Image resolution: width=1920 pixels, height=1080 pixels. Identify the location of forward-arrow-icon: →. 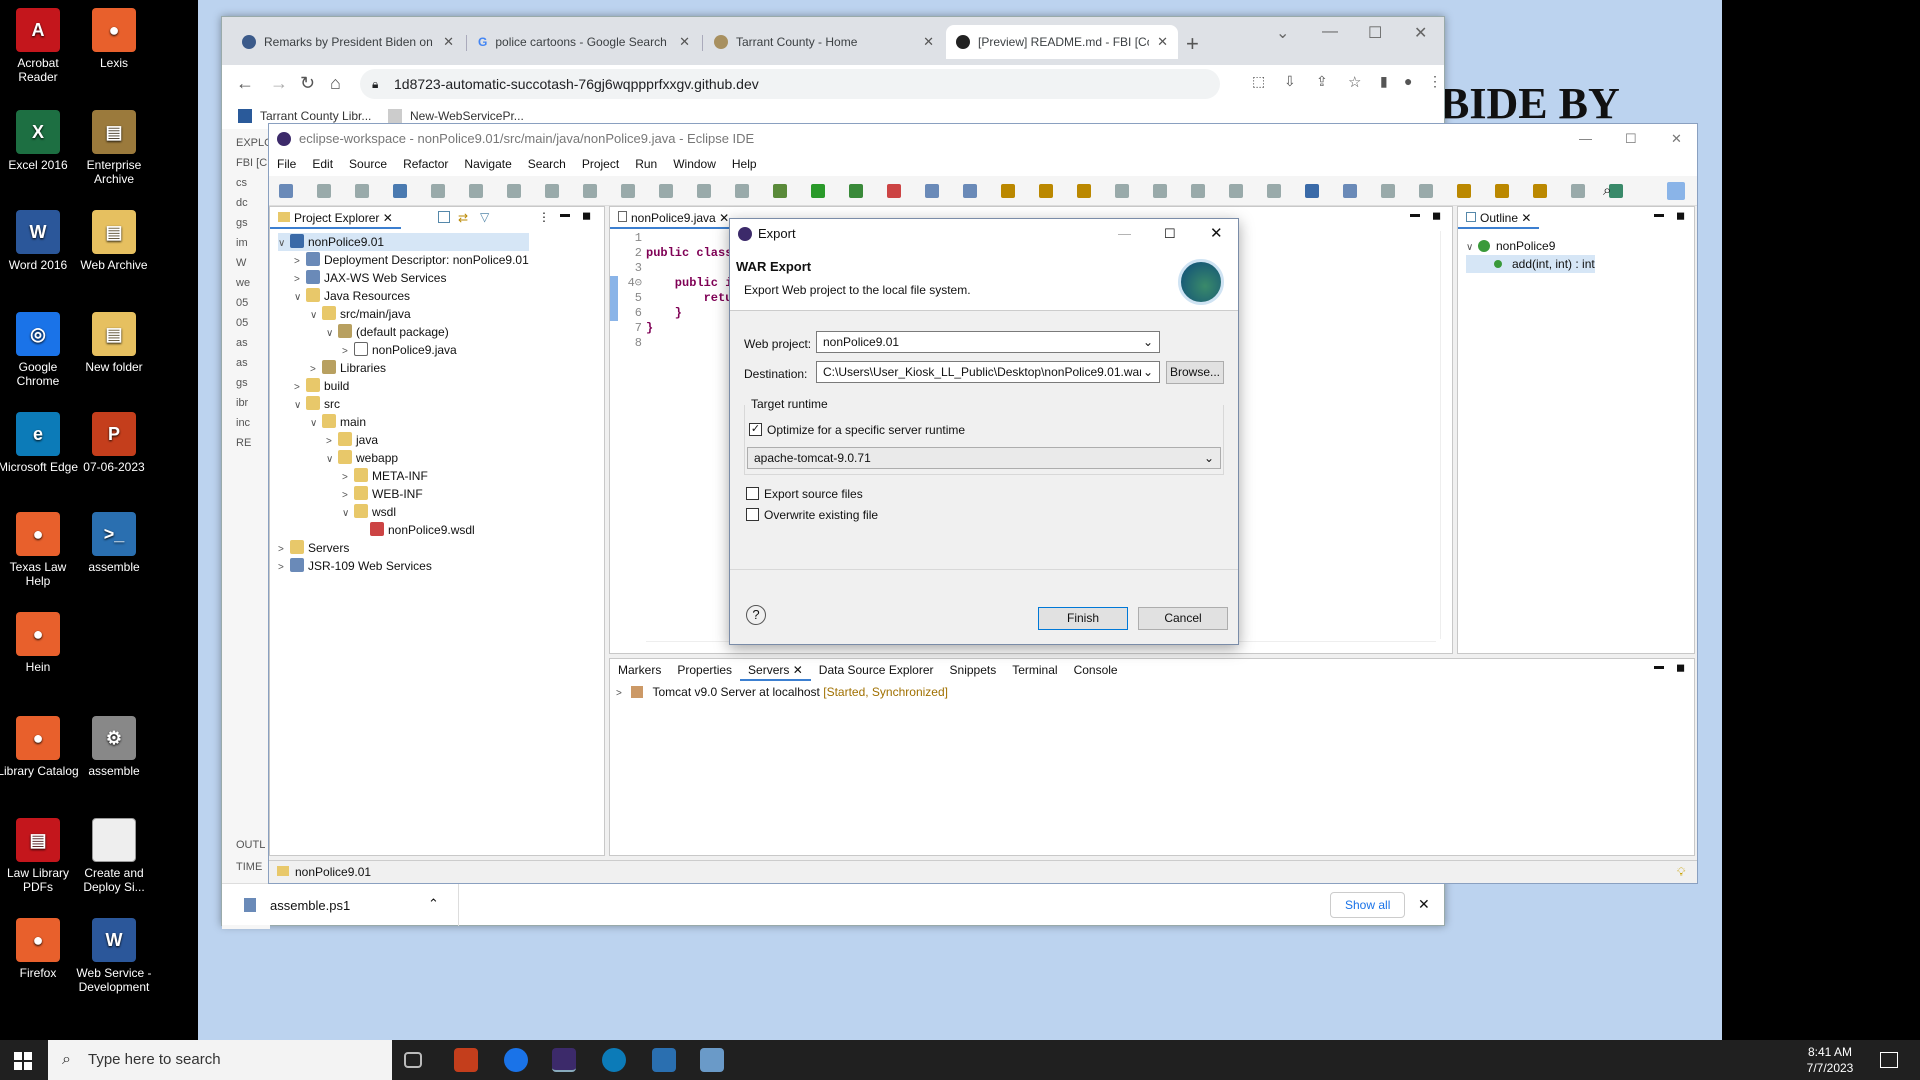
(279, 83).